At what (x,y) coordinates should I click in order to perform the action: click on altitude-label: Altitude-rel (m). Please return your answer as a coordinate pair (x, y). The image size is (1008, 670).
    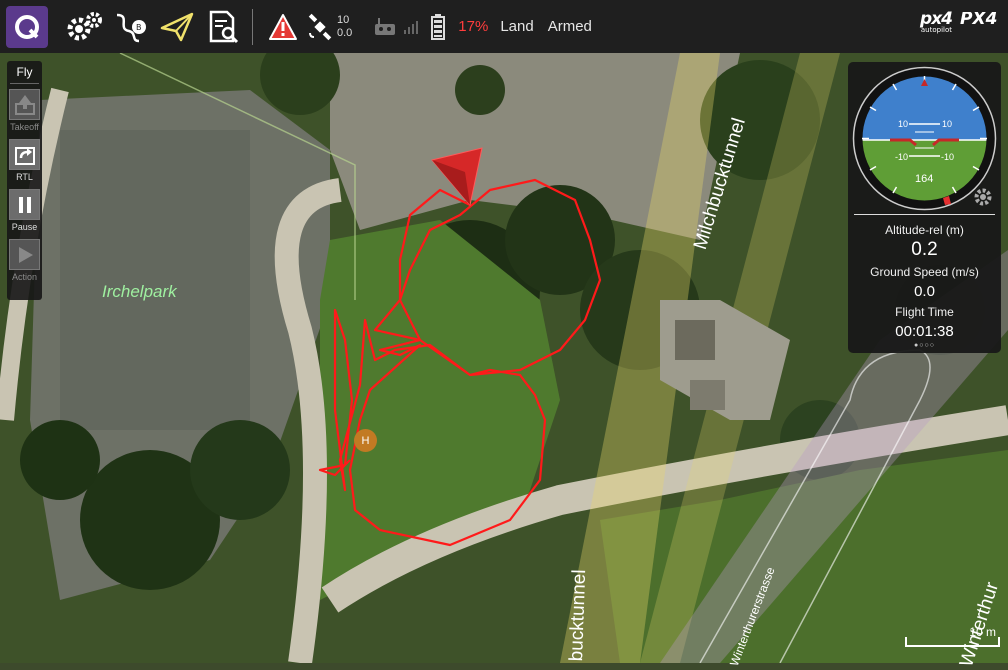
    Looking at the image, I should click on (924, 230).